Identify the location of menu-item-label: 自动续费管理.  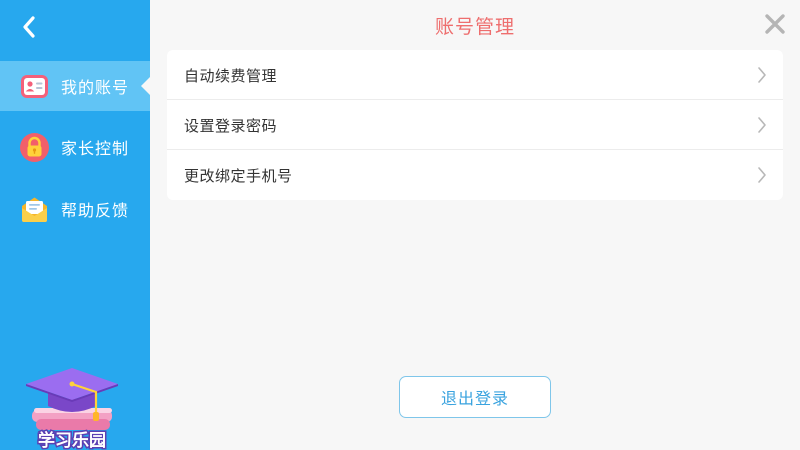
(231, 75).